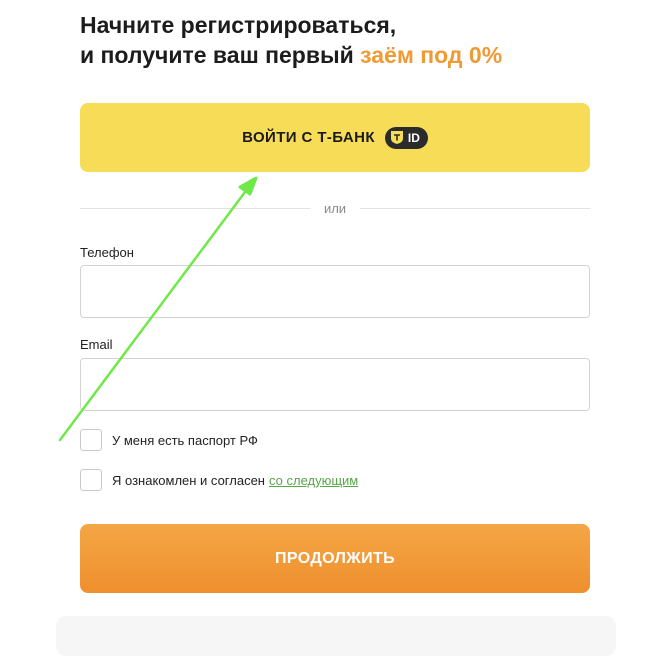 The width and height of the screenshot is (664, 656). What do you see at coordinates (308, 137) in the screenshot?
I see `tbank-login-label: ВОЙТИ С Т-БАНК` at bounding box center [308, 137].